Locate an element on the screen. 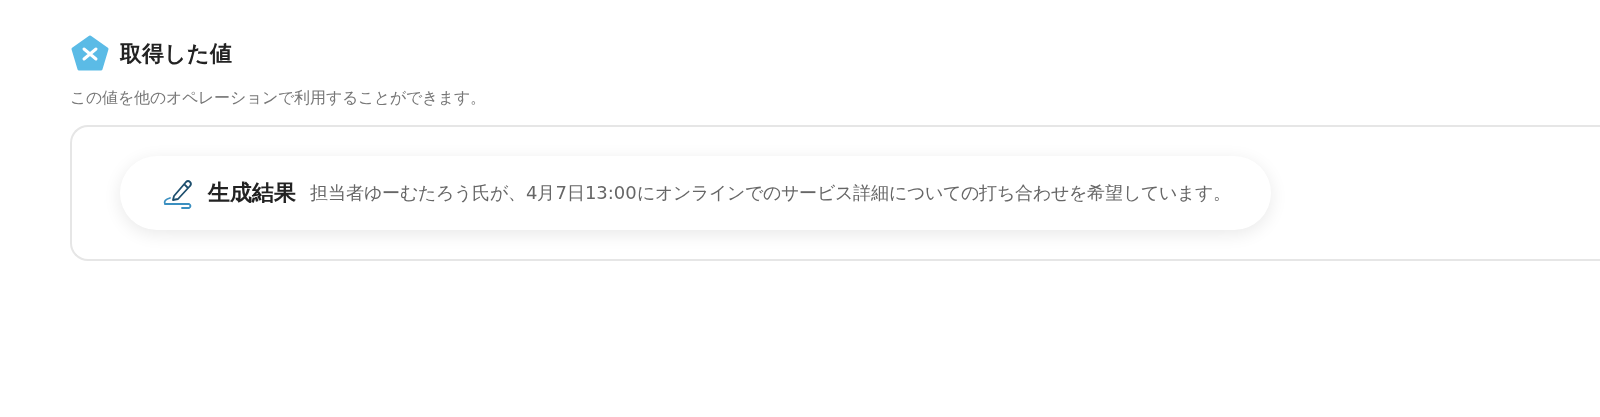 The image size is (1600, 417). section-title: 取得した値 is located at coordinates (176, 54).